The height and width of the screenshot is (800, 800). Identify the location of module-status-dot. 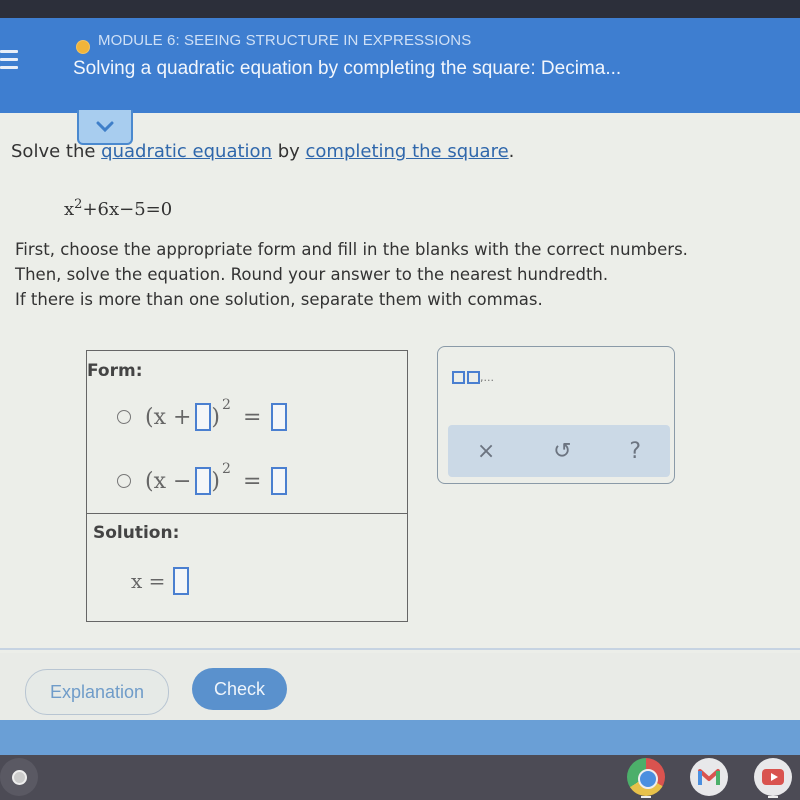
(83, 47).